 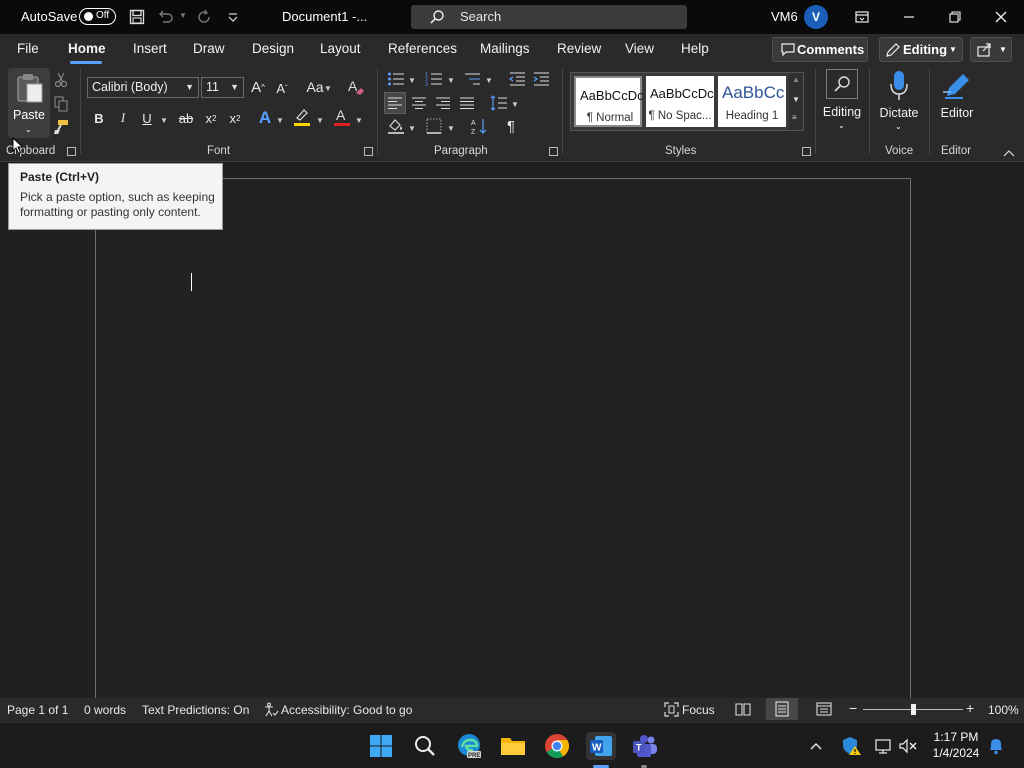 What do you see at coordinates (996, 746) in the screenshot?
I see `notifications-icon` at bounding box center [996, 746].